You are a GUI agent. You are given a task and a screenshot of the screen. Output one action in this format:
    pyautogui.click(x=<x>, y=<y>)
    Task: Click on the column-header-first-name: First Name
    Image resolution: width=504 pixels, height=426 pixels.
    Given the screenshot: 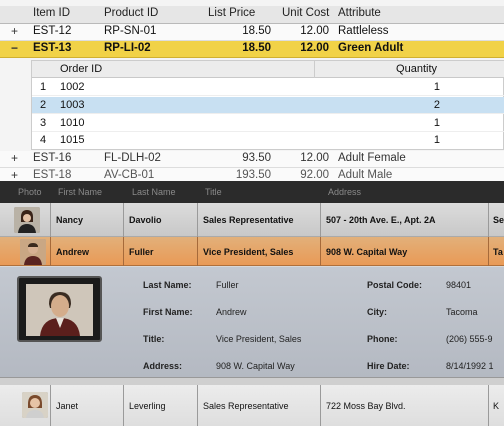 What is the action you would take?
    pyautogui.click(x=80, y=192)
    